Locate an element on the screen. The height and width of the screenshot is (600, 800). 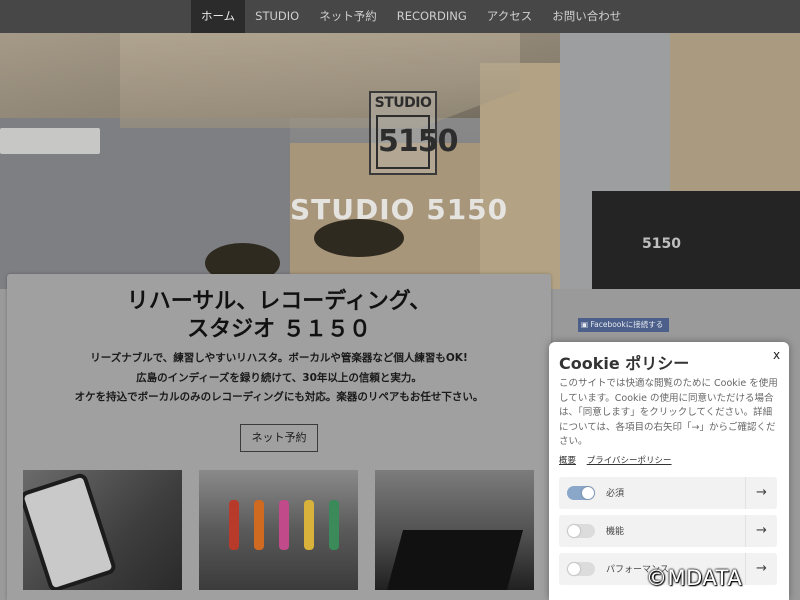
lead-line: 広島のインディーズを録り続けて、30年以上の信頼と実力。 is located at coordinates (279, 377).